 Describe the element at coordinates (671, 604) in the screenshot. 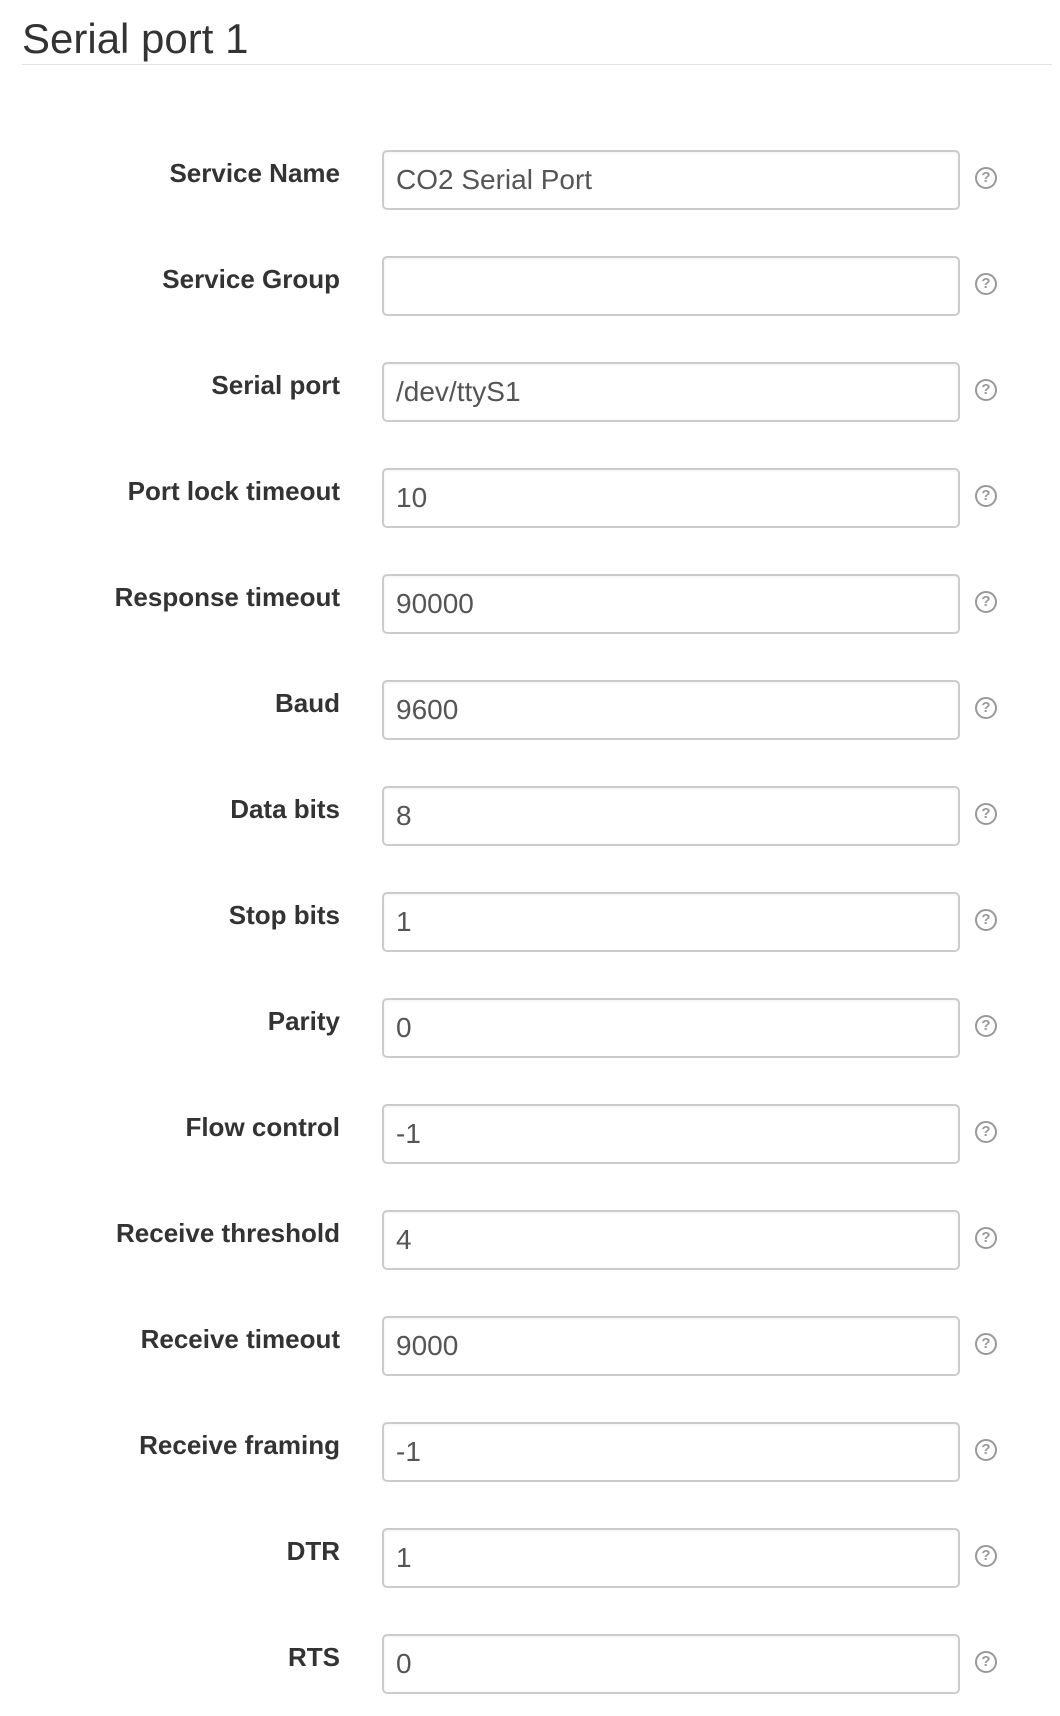

I see `response-timeout-input` at that location.